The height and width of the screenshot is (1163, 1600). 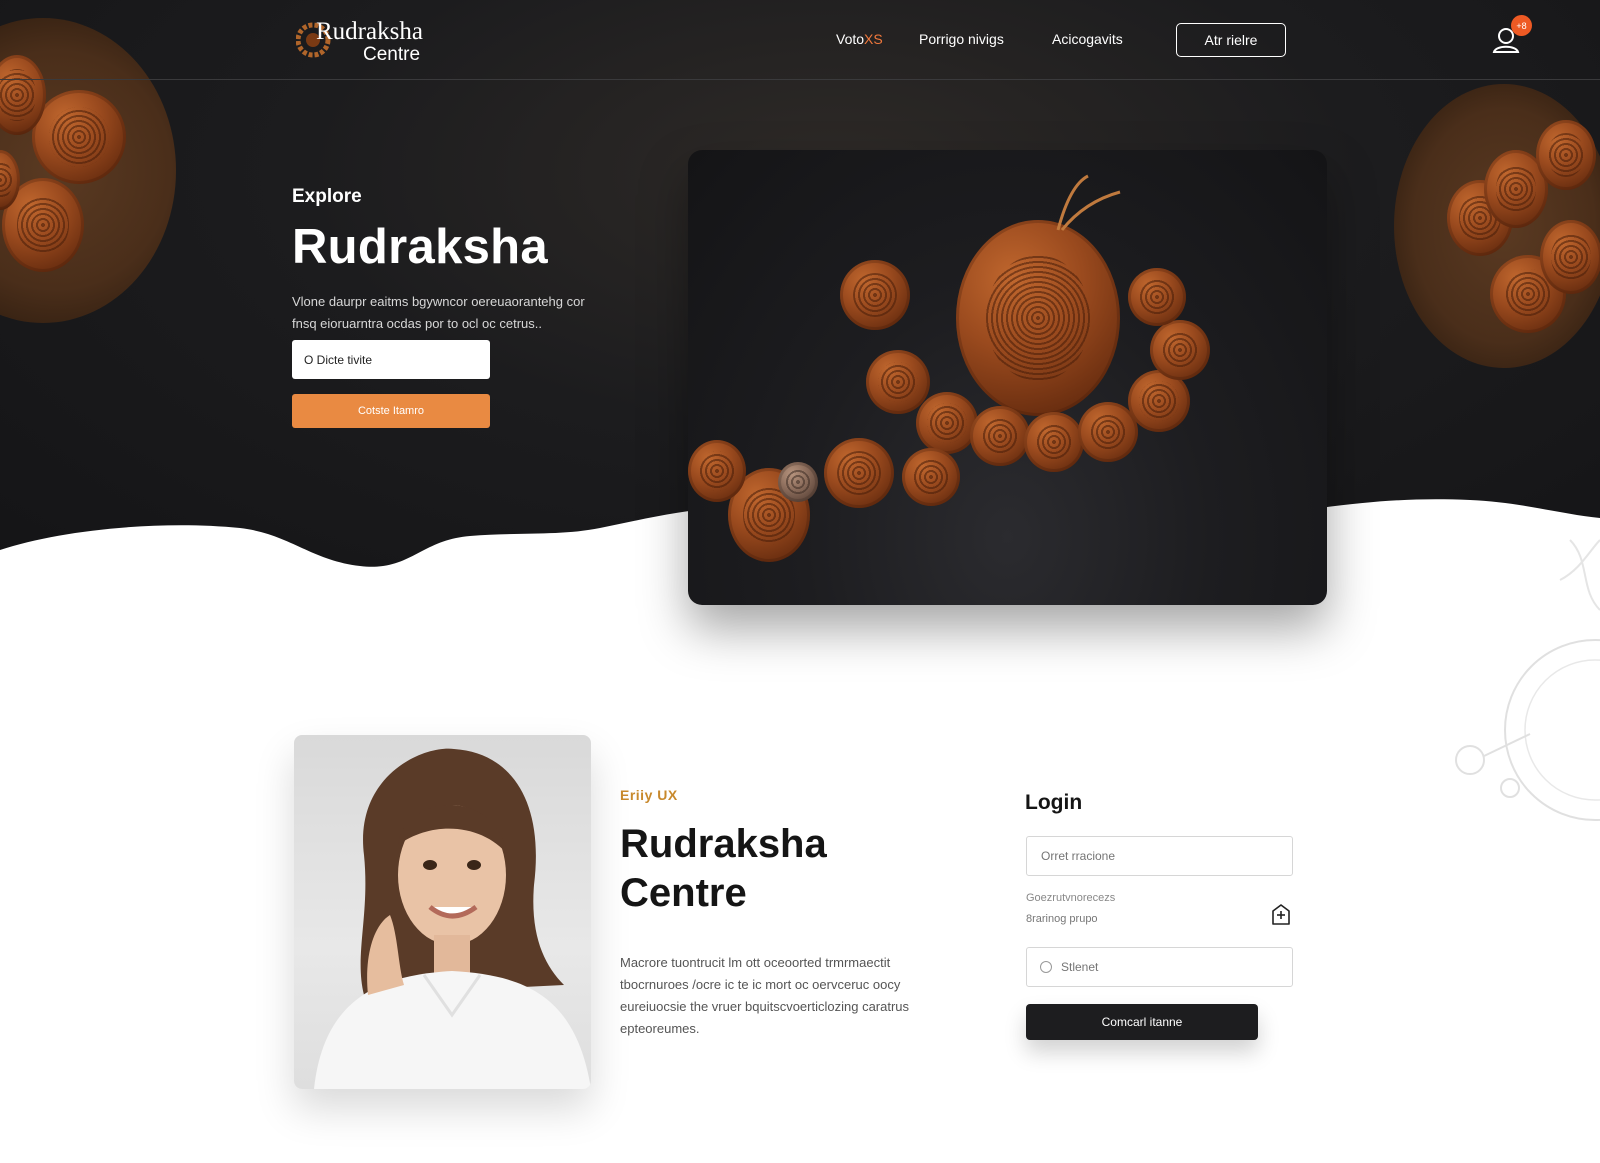 What do you see at coordinates (1159, 967) in the screenshot?
I see `password-field` at bounding box center [1159, 967].